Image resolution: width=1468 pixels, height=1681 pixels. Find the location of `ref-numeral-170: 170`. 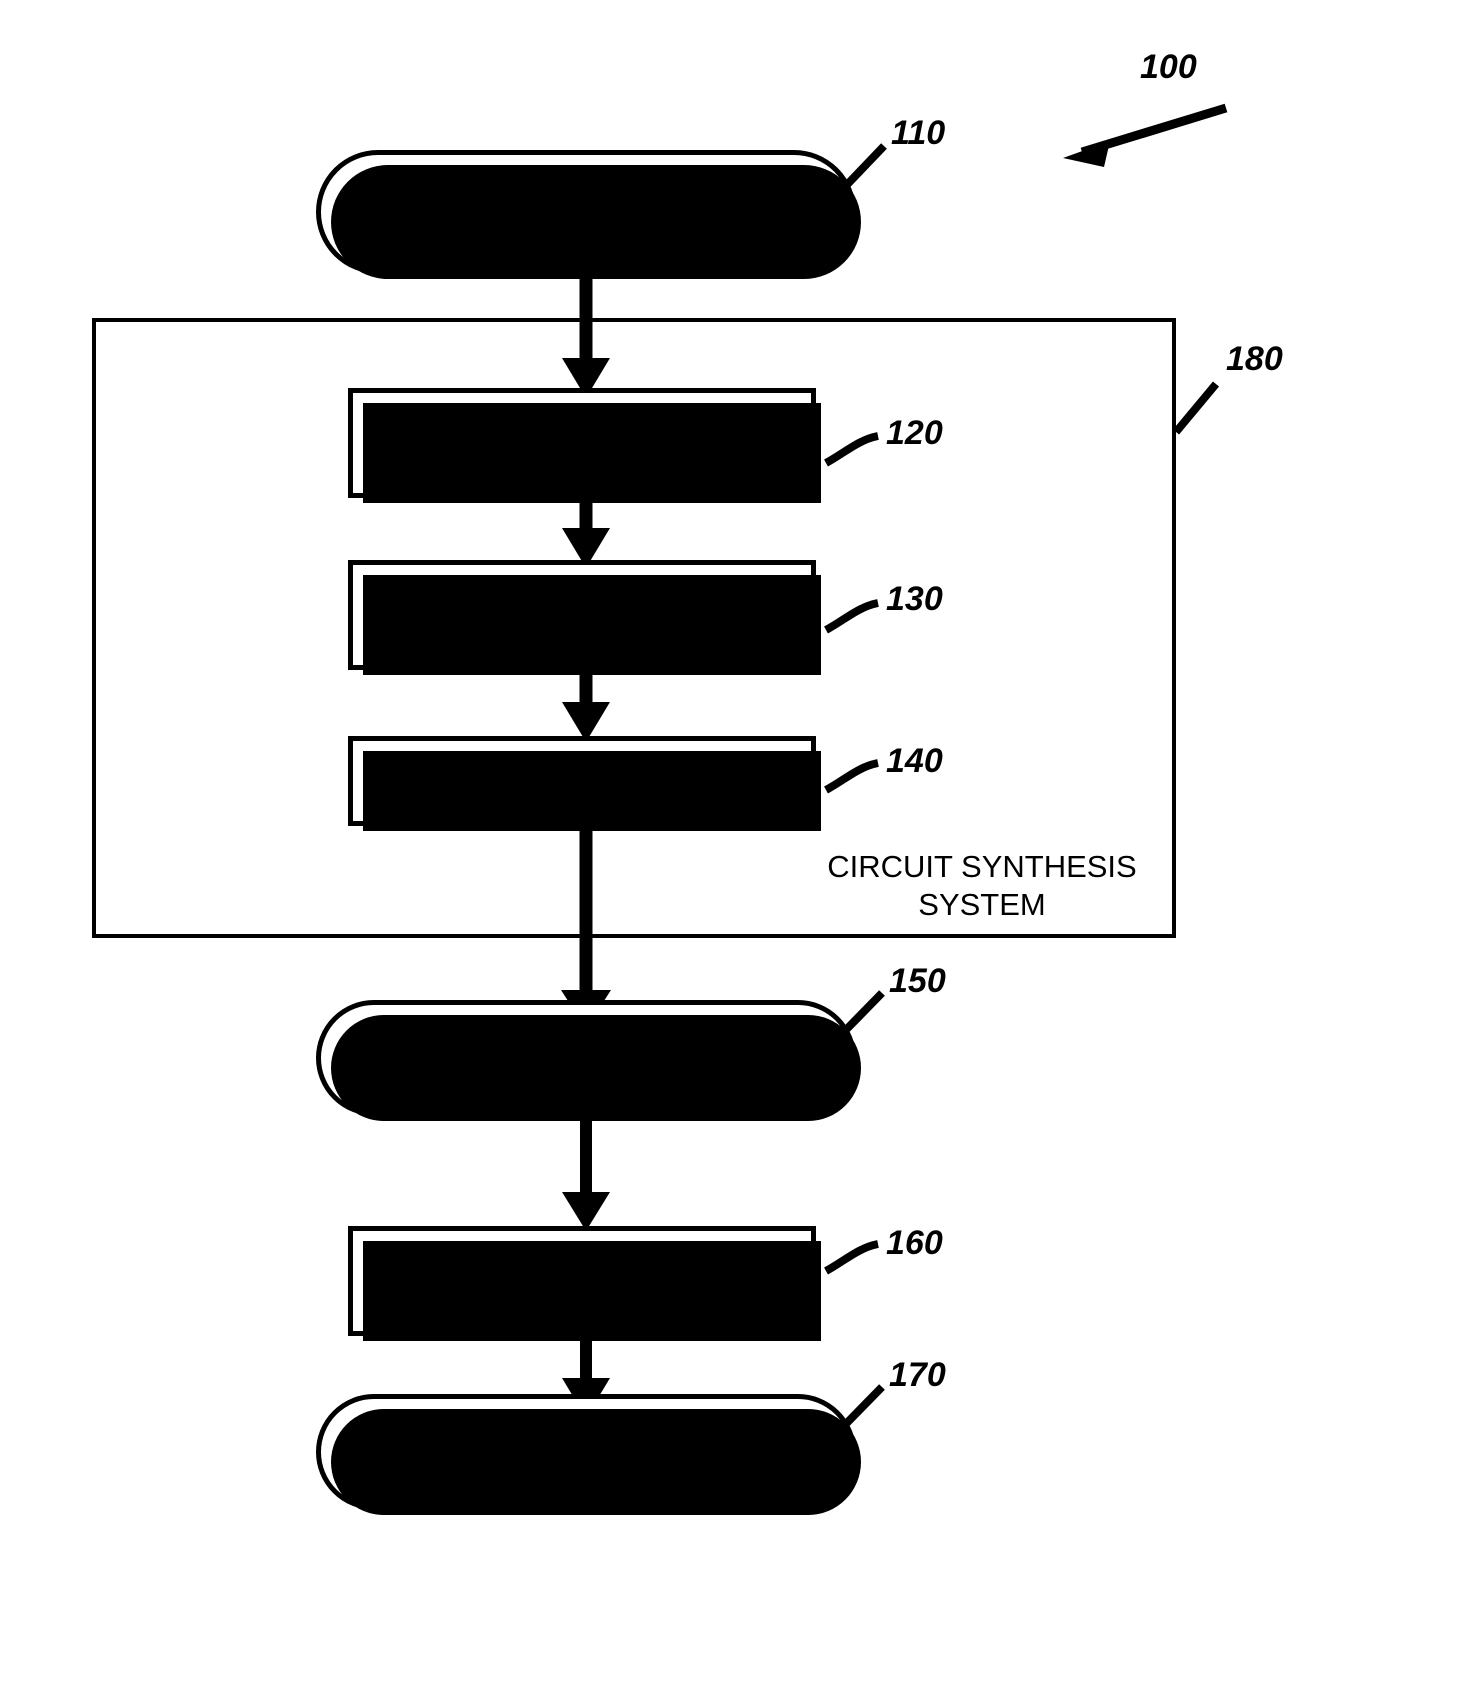

ref-numeral-170: 170 is located at coordinates (917, 1375).